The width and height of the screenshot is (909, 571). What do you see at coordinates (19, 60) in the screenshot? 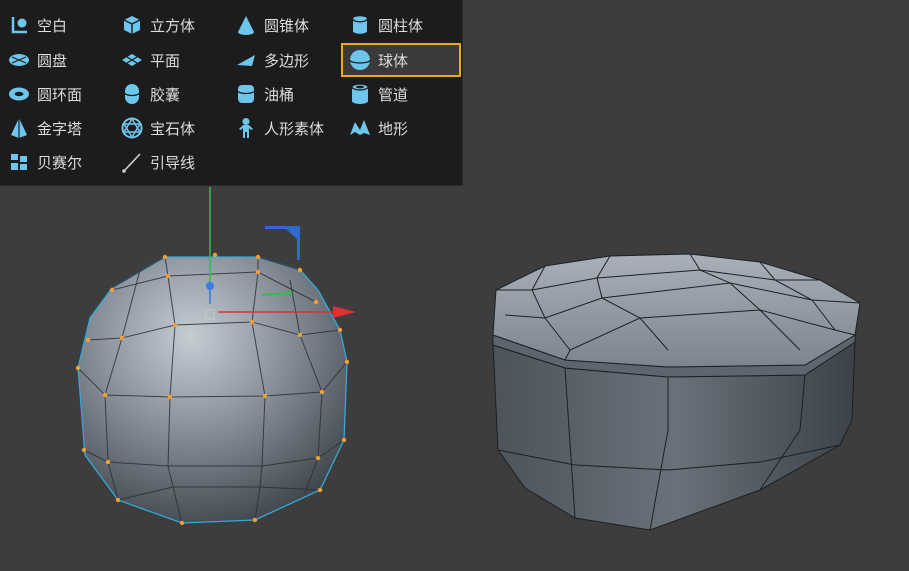
I see `disc-icon` at bounding box center [19, 60].